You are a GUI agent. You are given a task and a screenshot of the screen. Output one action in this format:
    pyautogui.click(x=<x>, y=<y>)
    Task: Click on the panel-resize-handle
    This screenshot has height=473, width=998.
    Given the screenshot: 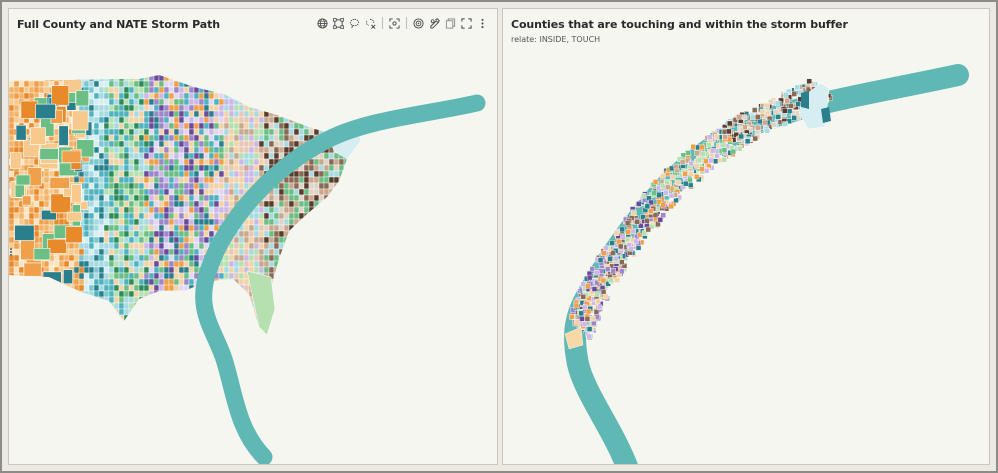 What is the action you would take?
    pyautogui.click(x=12, y=252)
    